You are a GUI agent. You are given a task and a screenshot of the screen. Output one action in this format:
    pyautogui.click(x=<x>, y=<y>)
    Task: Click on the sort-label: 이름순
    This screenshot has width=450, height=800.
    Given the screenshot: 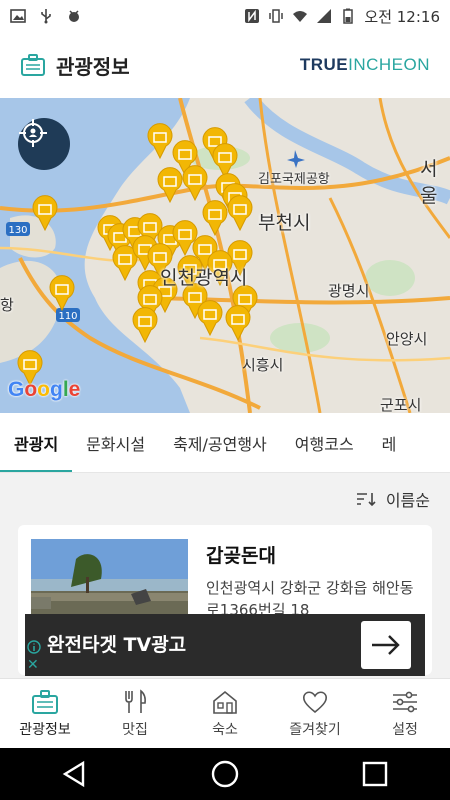 What is the action you would take?
    pyautogui.click(x=407, y=500)
    